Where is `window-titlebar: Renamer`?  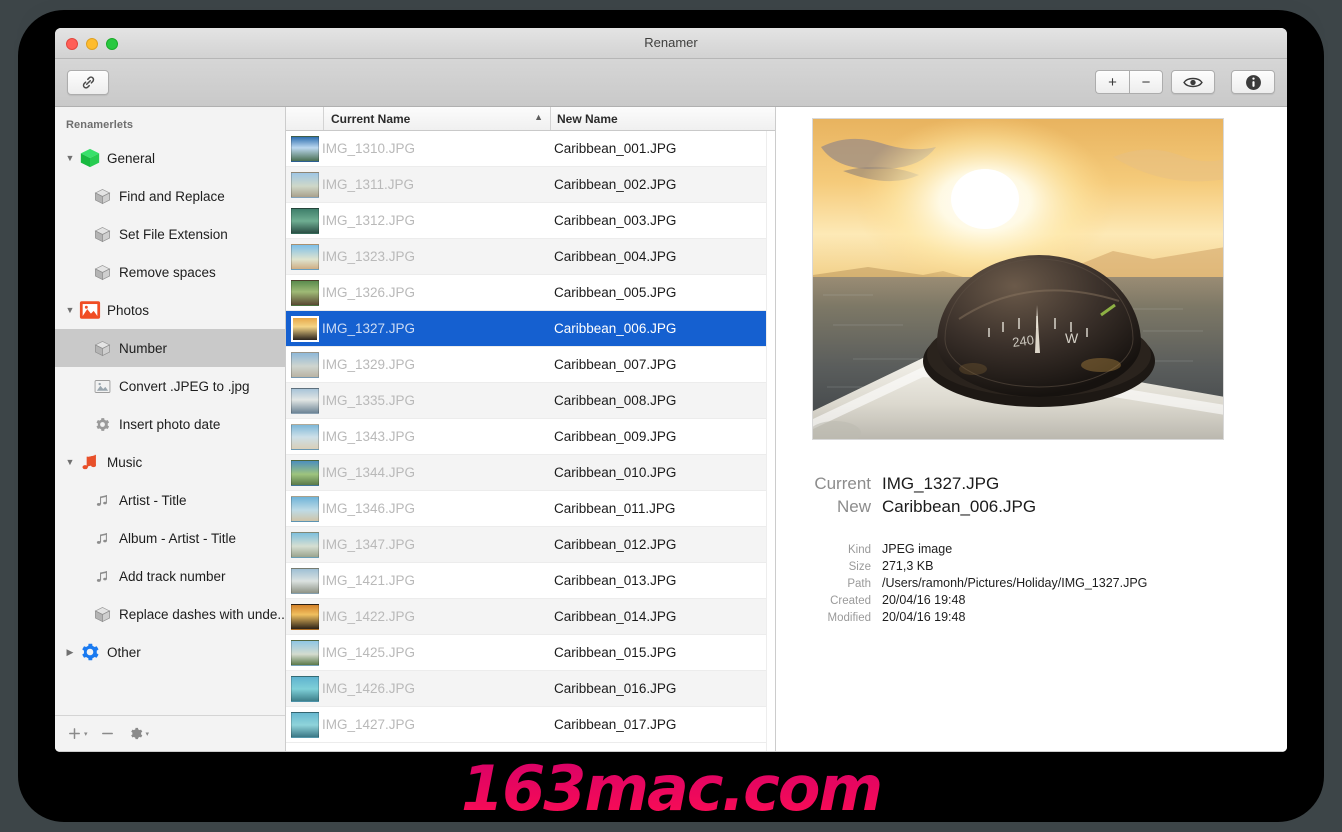
window-titlebar: Renamer is located at coordinates (671, 43).